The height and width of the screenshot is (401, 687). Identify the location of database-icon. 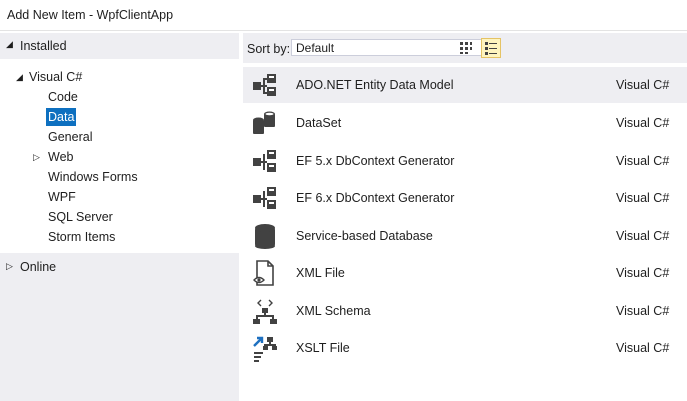
(265, 236).